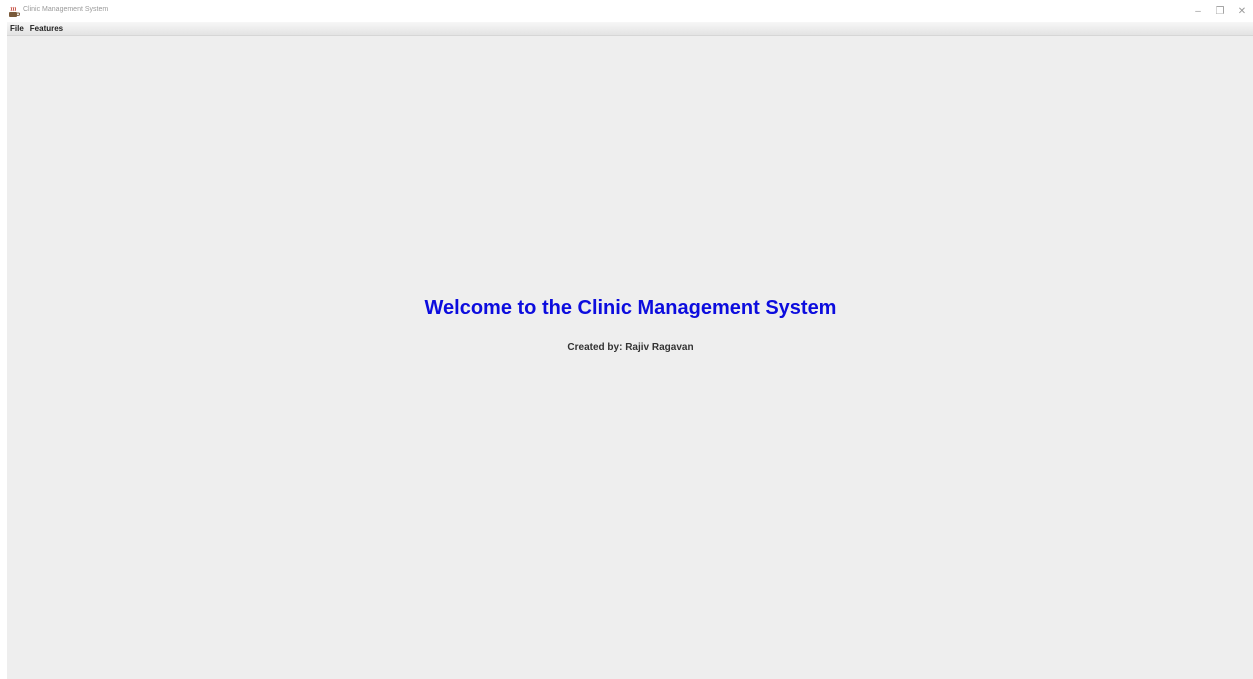 The image size is (1253, 679). I want to click on close-icon: ✕, so click(1242, 11).